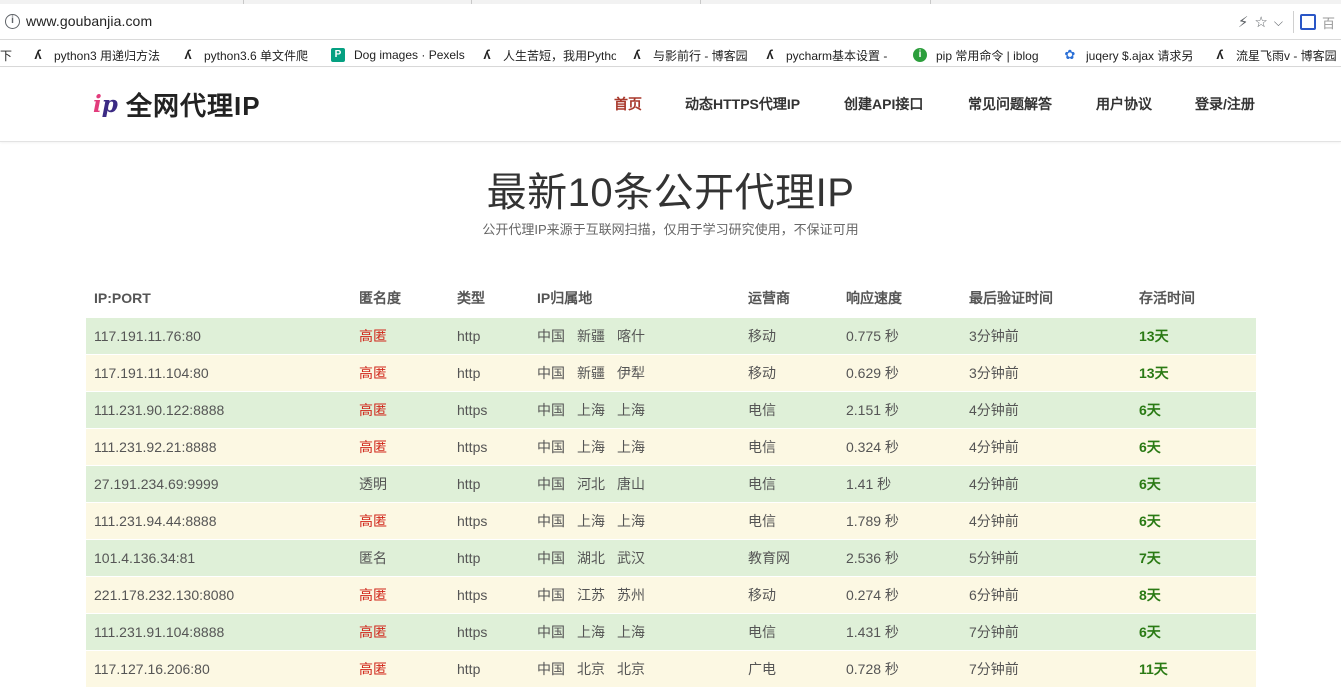 The width and height of the screenshot is (1341, 688). Describe the element at coordinates (6, 55) in the screenshot. I see `bookmark-item: 下` at that location.